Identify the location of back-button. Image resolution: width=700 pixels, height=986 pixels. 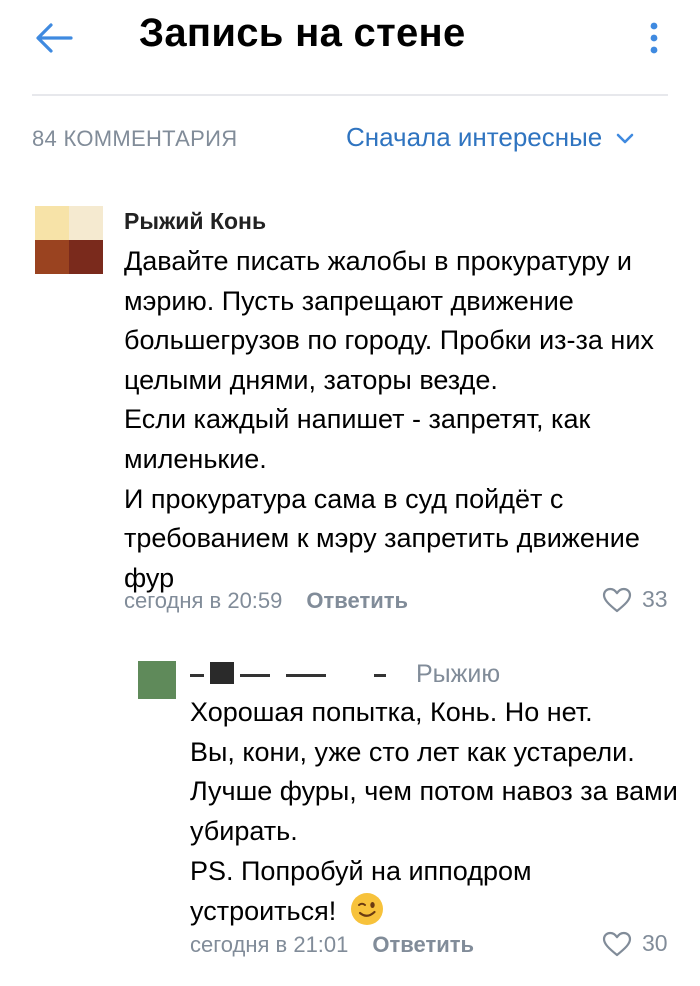
(54, 38).